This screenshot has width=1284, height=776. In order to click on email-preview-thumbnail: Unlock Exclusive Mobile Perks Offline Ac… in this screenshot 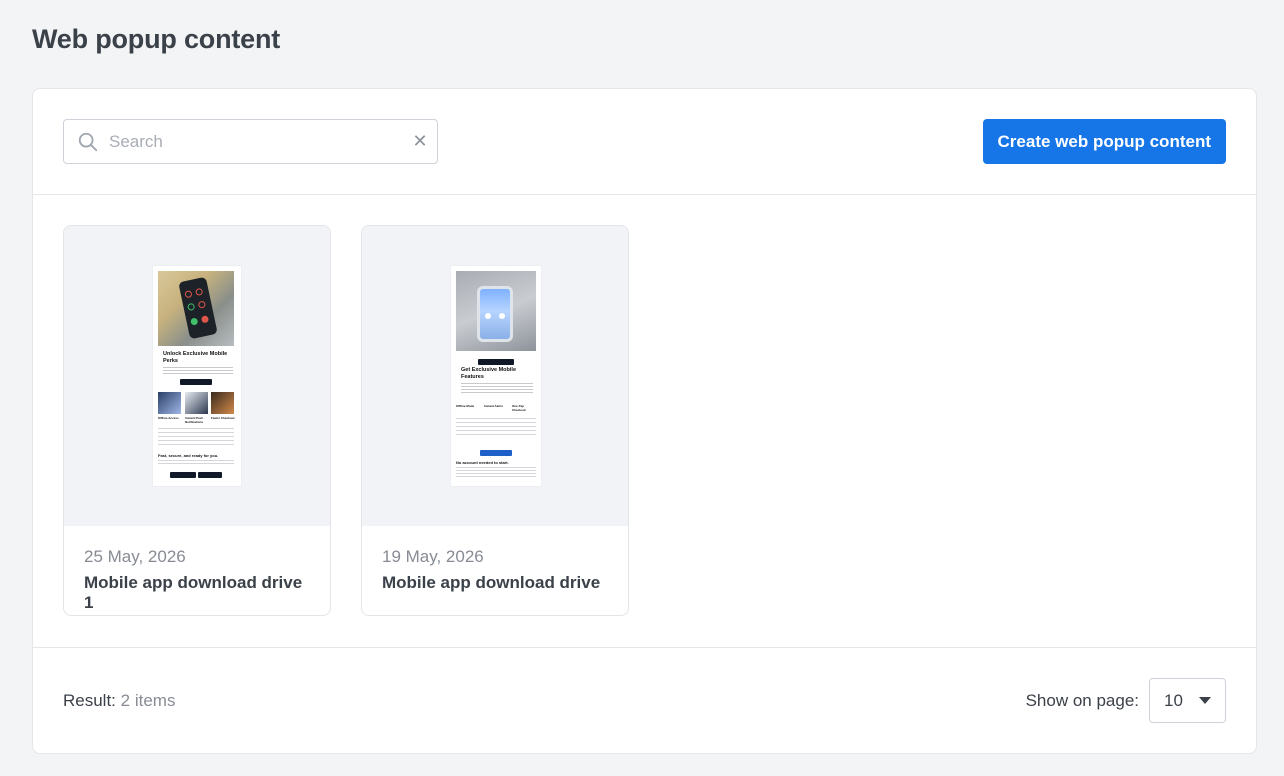, I will do `click(197, 376)`.